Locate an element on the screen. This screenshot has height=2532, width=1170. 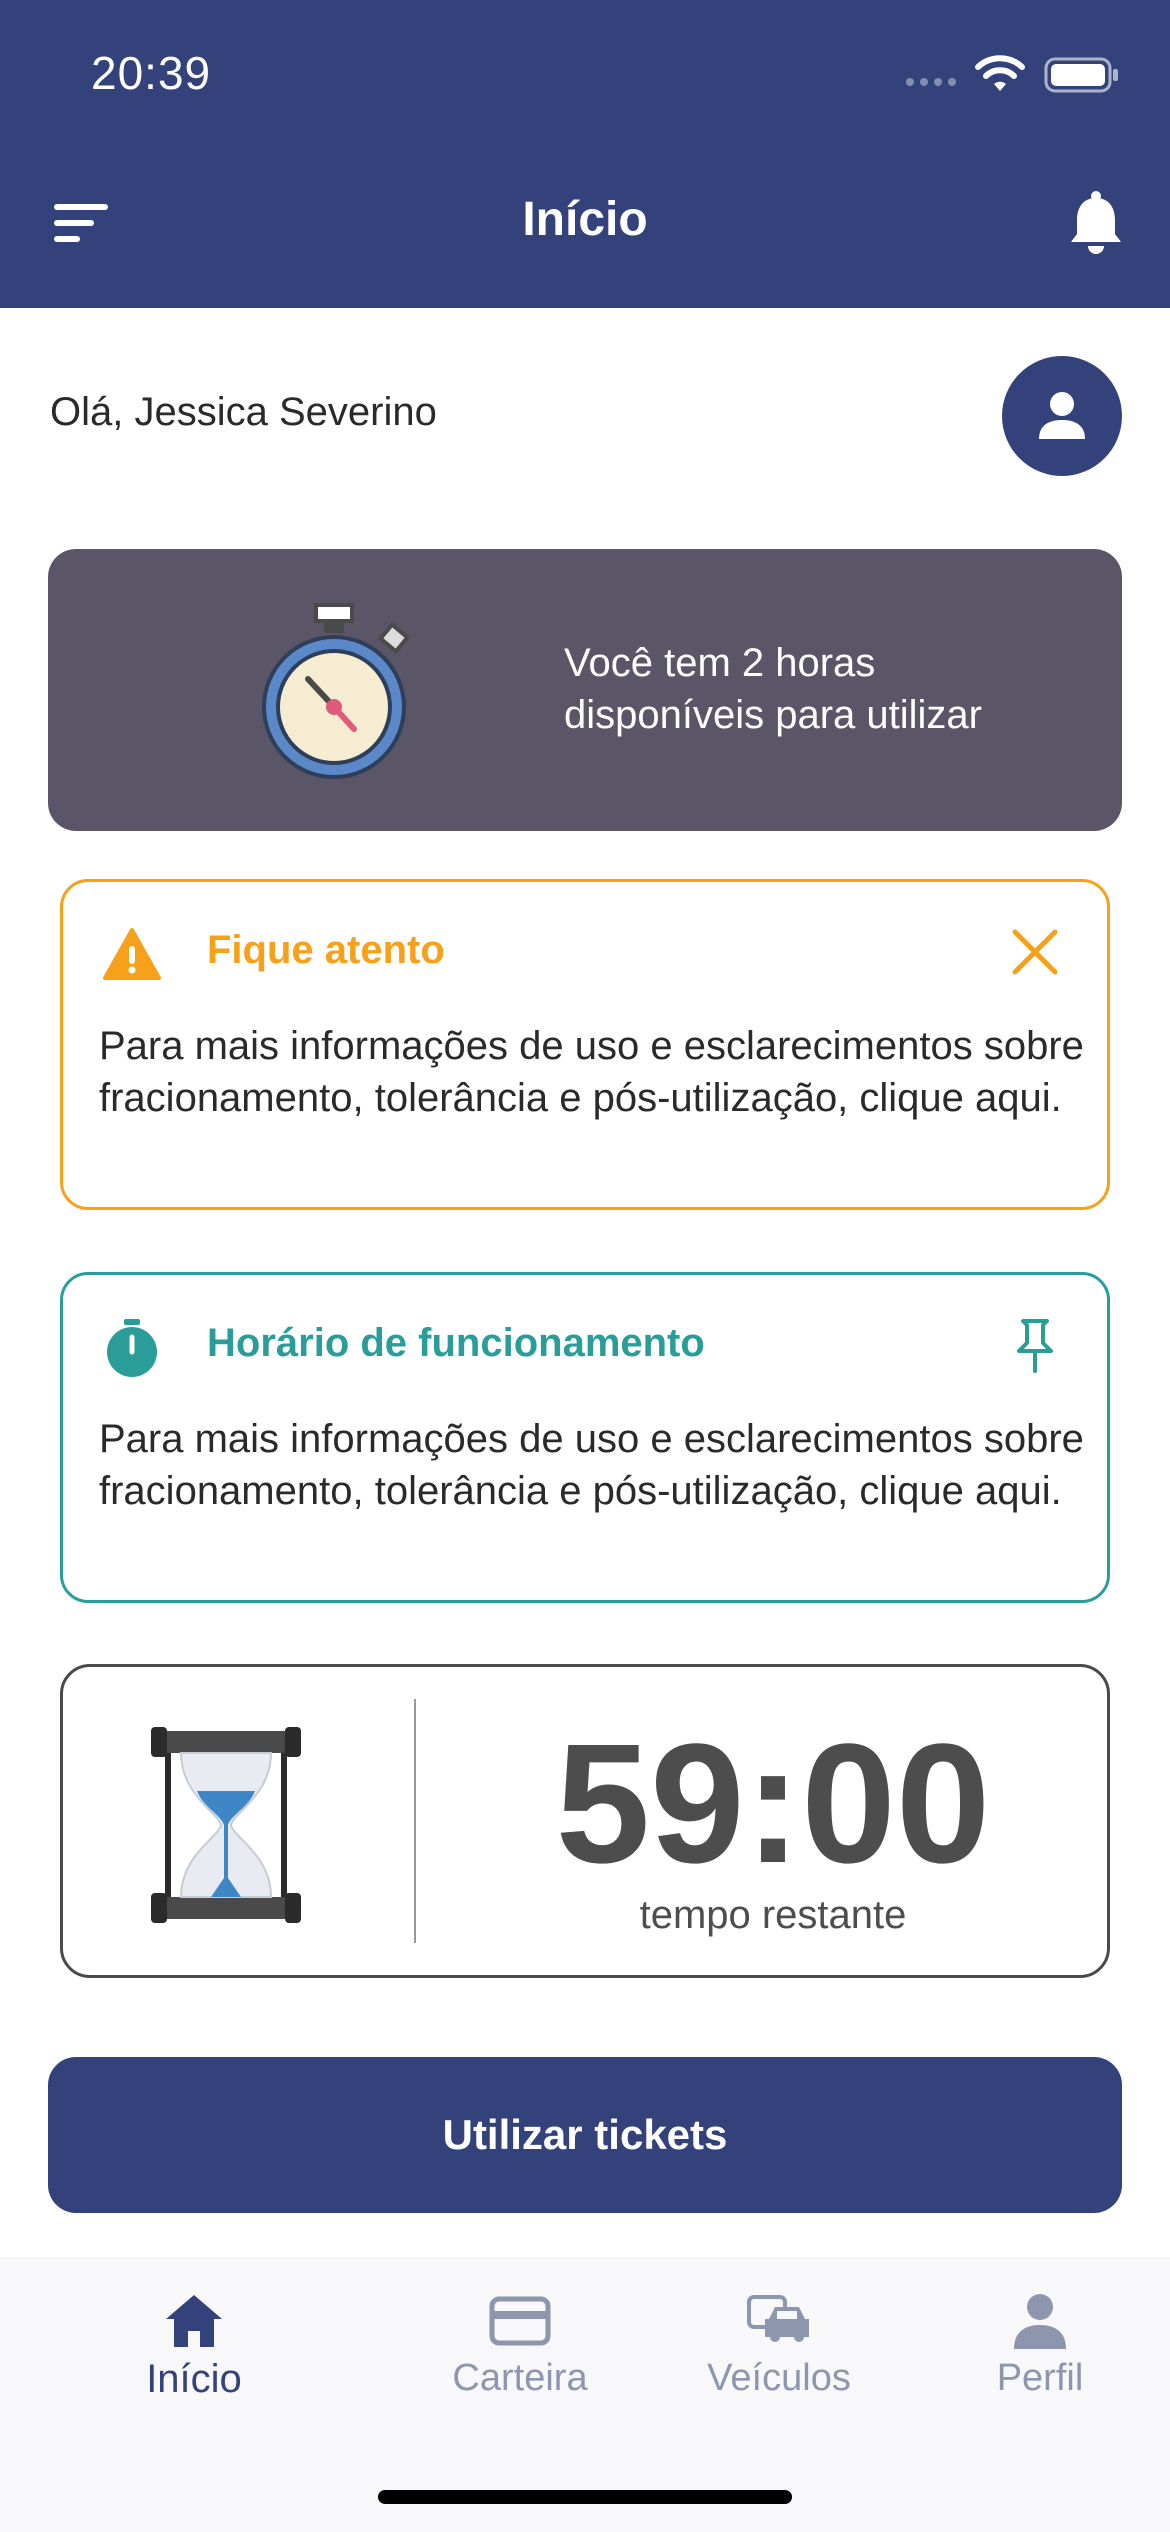
wifi-icon is located at coordinates (1000, 73).